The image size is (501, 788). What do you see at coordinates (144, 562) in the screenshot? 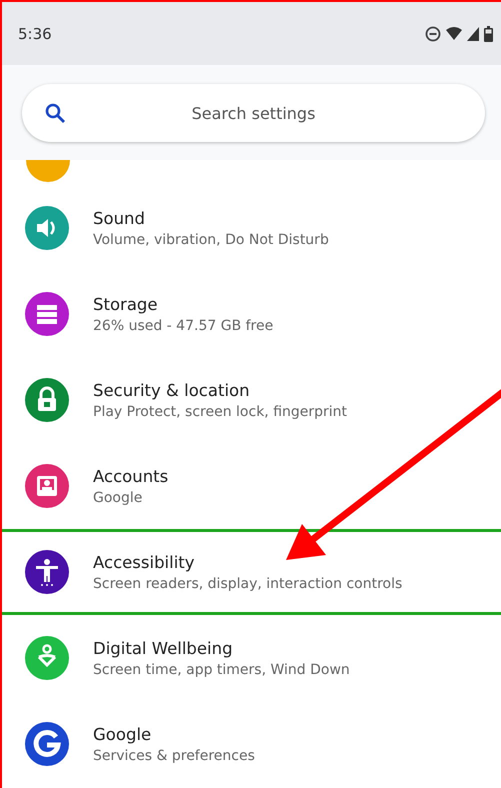
I see `item-title: Accessibility` at bounding box center [144, 562].